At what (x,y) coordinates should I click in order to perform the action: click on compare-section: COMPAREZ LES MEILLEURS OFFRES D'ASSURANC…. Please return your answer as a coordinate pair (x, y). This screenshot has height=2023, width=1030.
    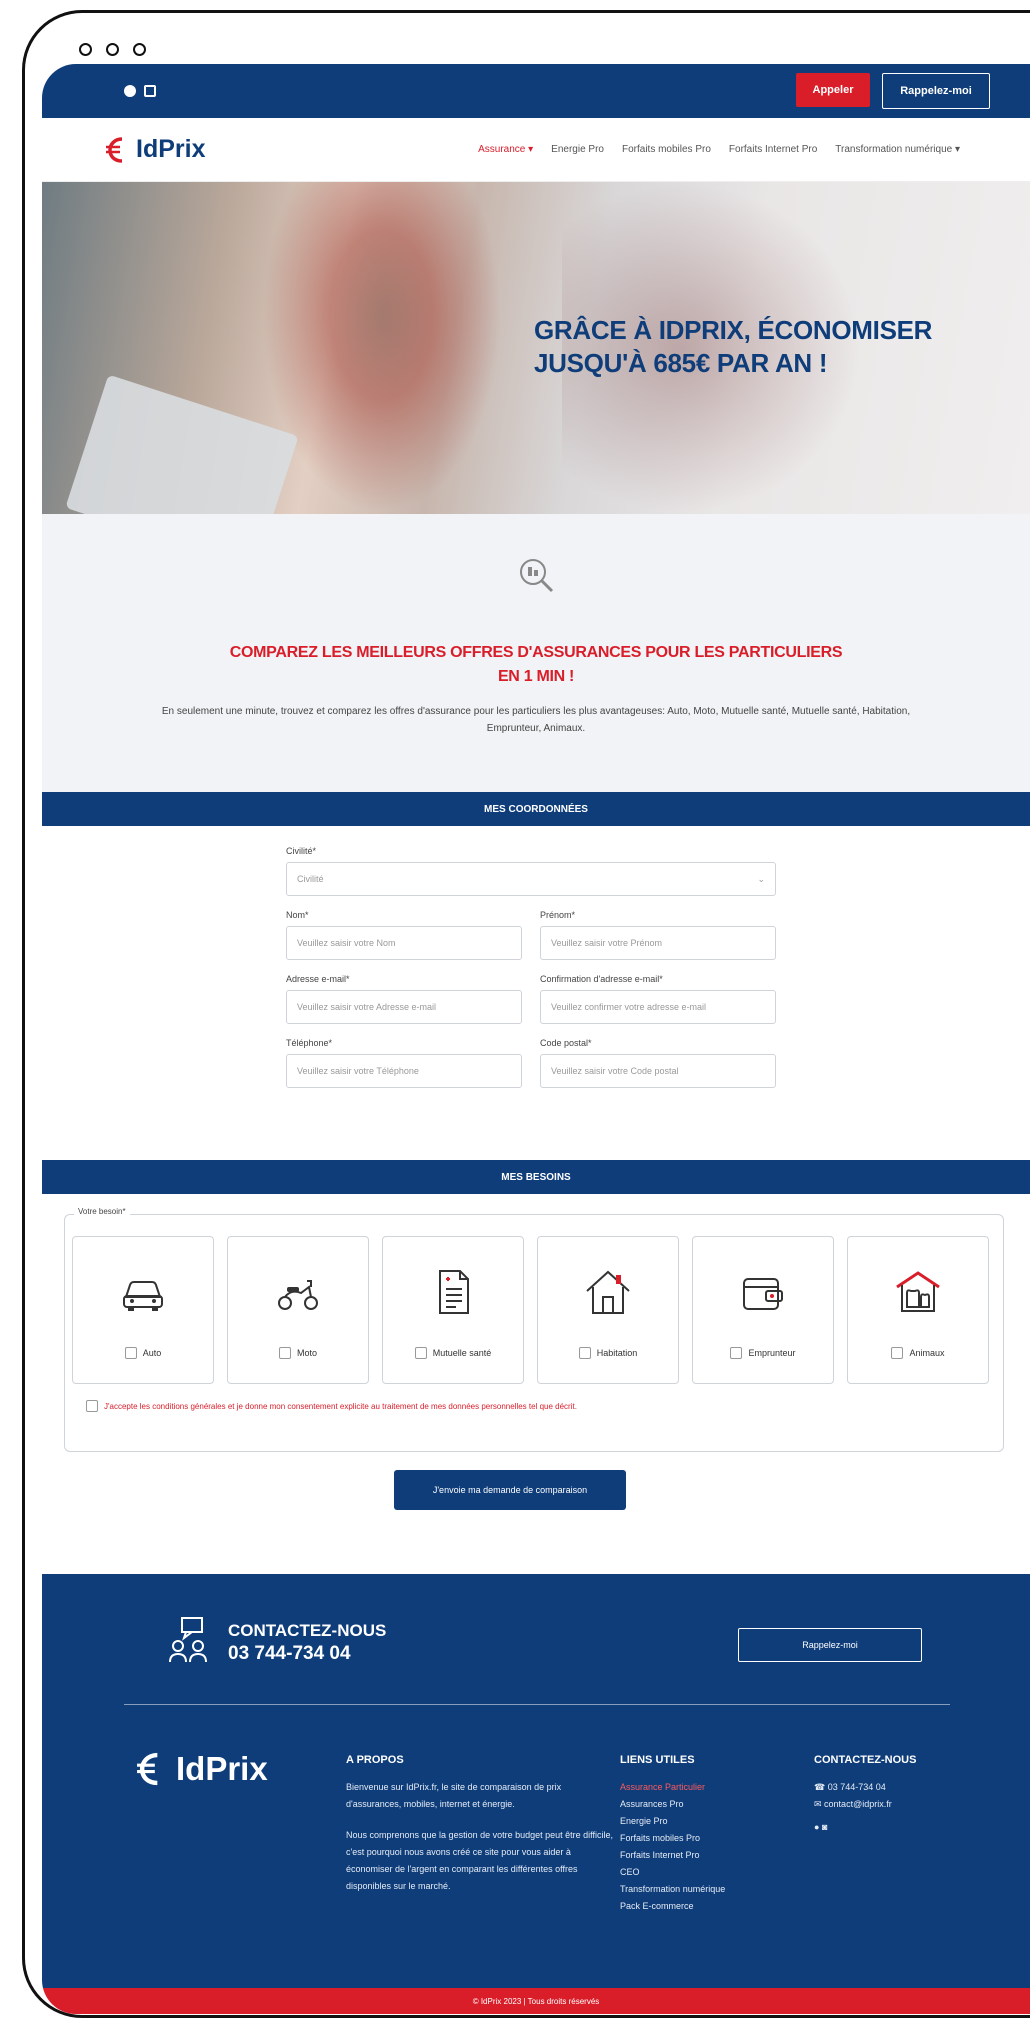
    Looking at the image, I should click on (536, 653).